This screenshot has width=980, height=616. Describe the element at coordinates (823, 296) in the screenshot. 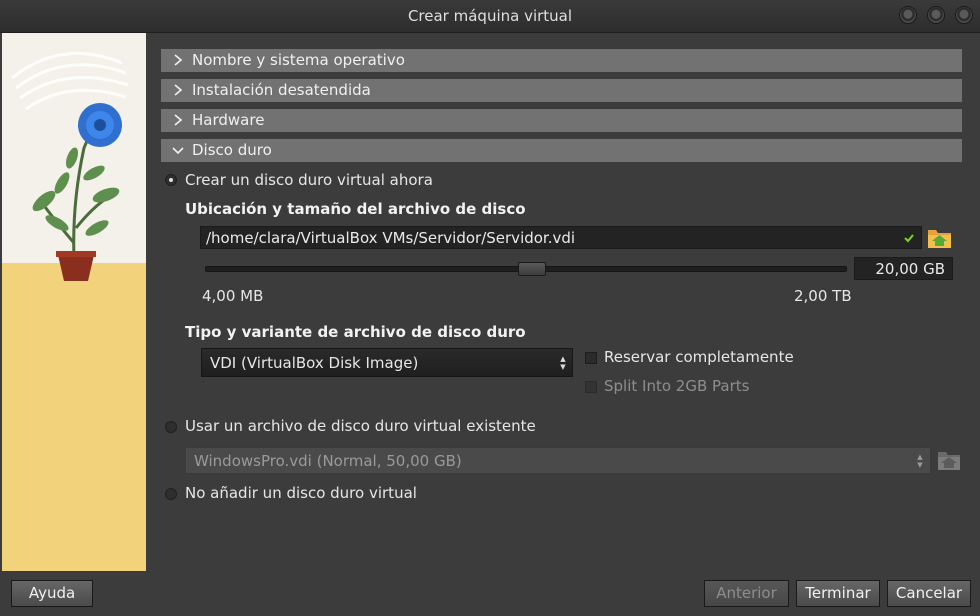

I see `size-max-label: 2,00 TB` at that location.